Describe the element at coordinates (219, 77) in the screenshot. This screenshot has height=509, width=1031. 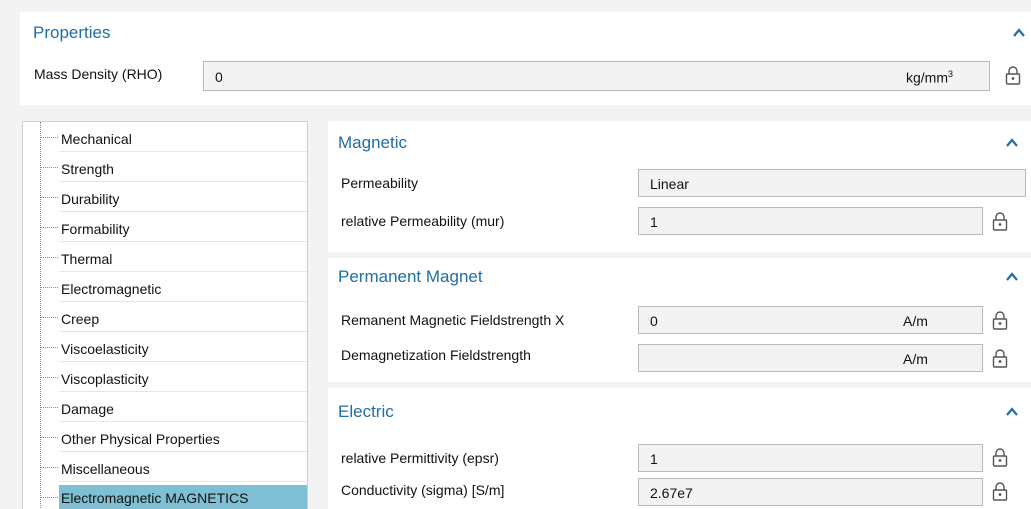
I see `mass-density-value: 0` at that location.